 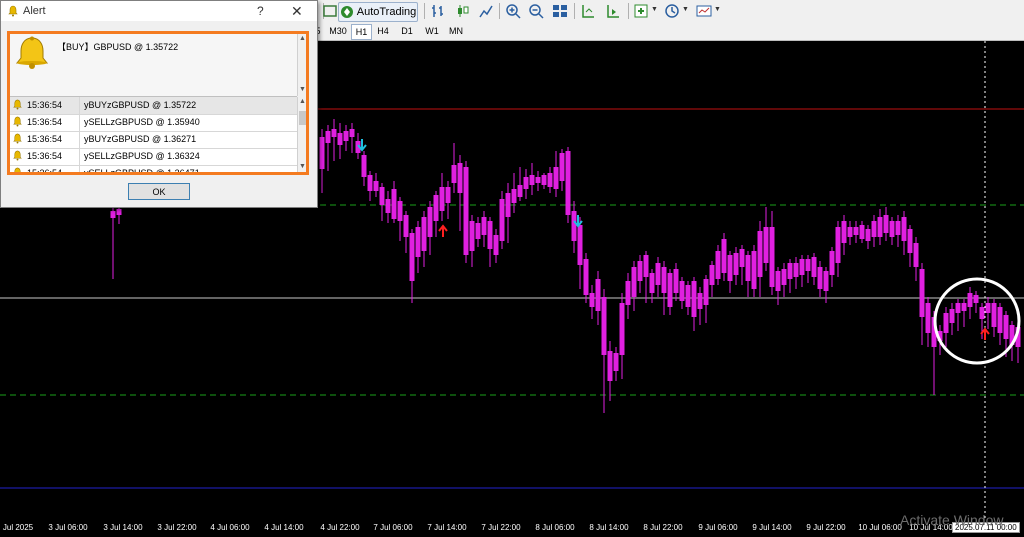 I want to click on tf-h4: H4, so click(x=383, y=31).